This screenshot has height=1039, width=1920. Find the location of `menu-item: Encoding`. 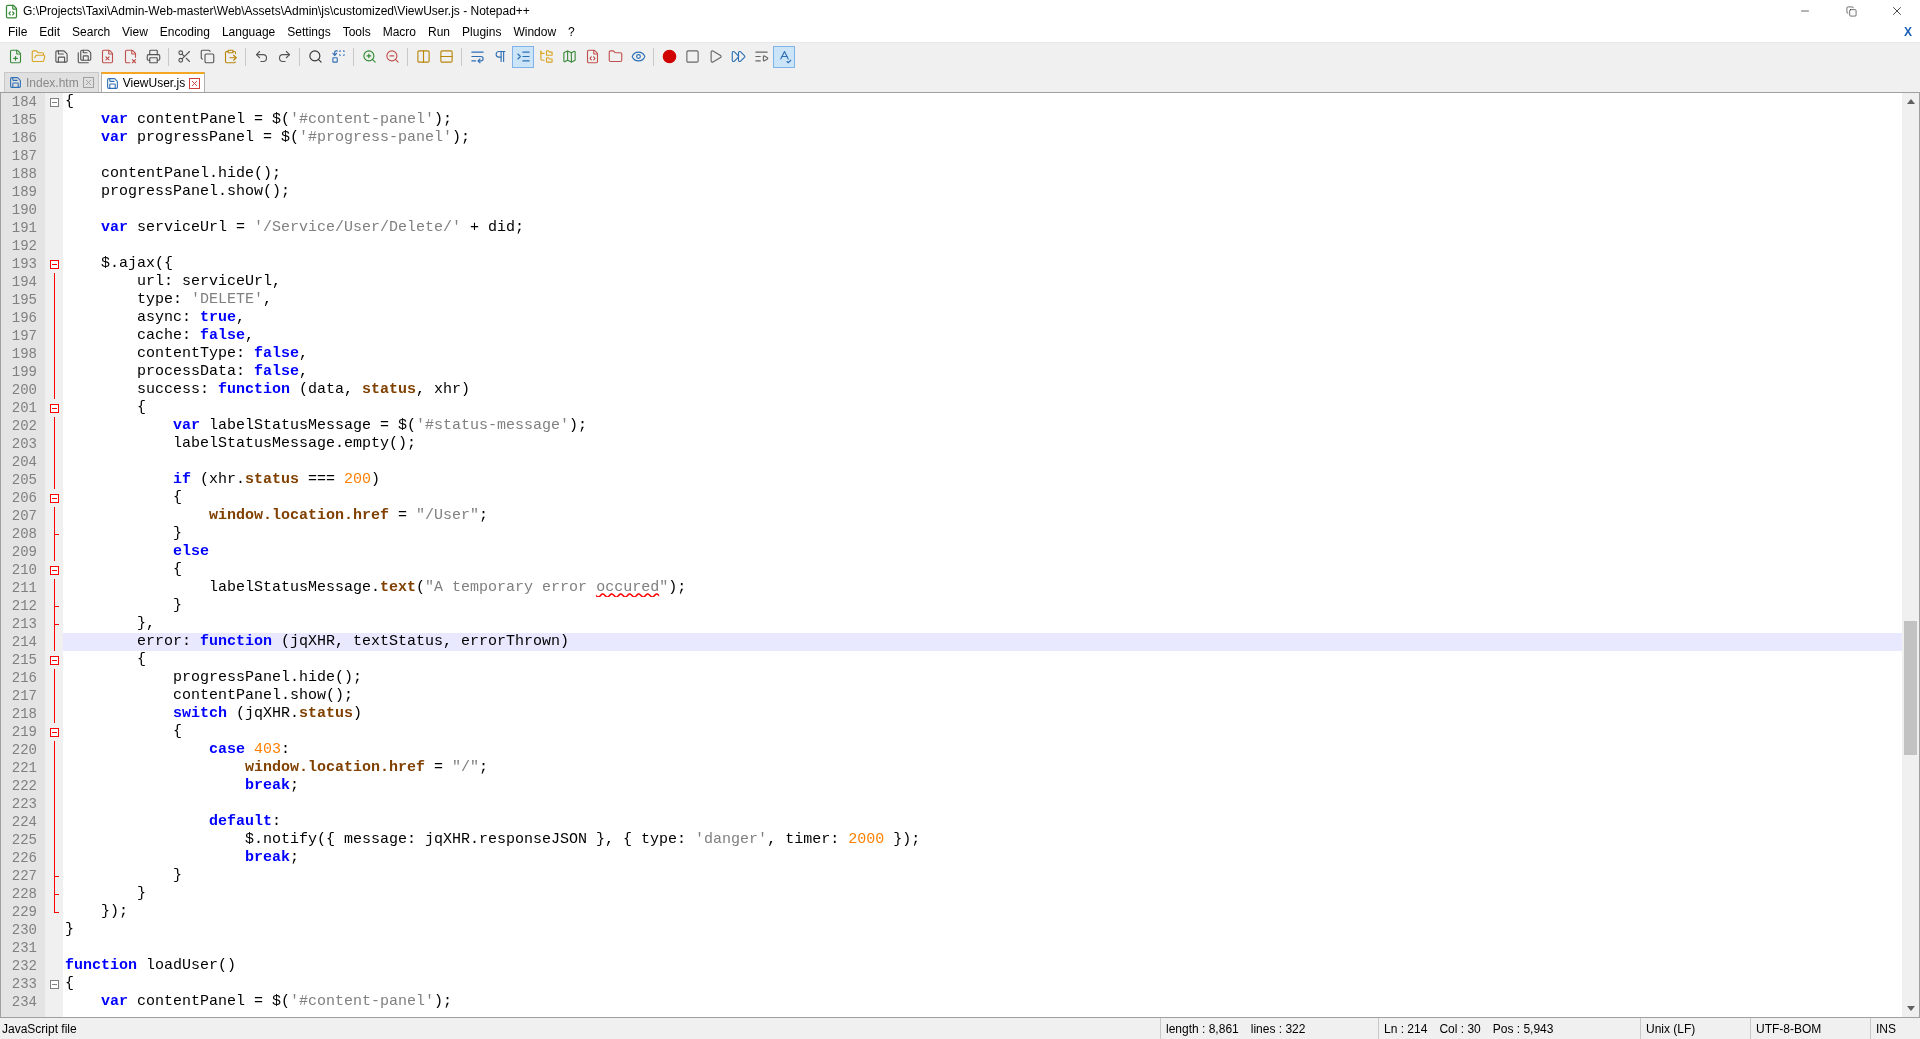

menu-item: Encoding is located at coordinates (184, 32).